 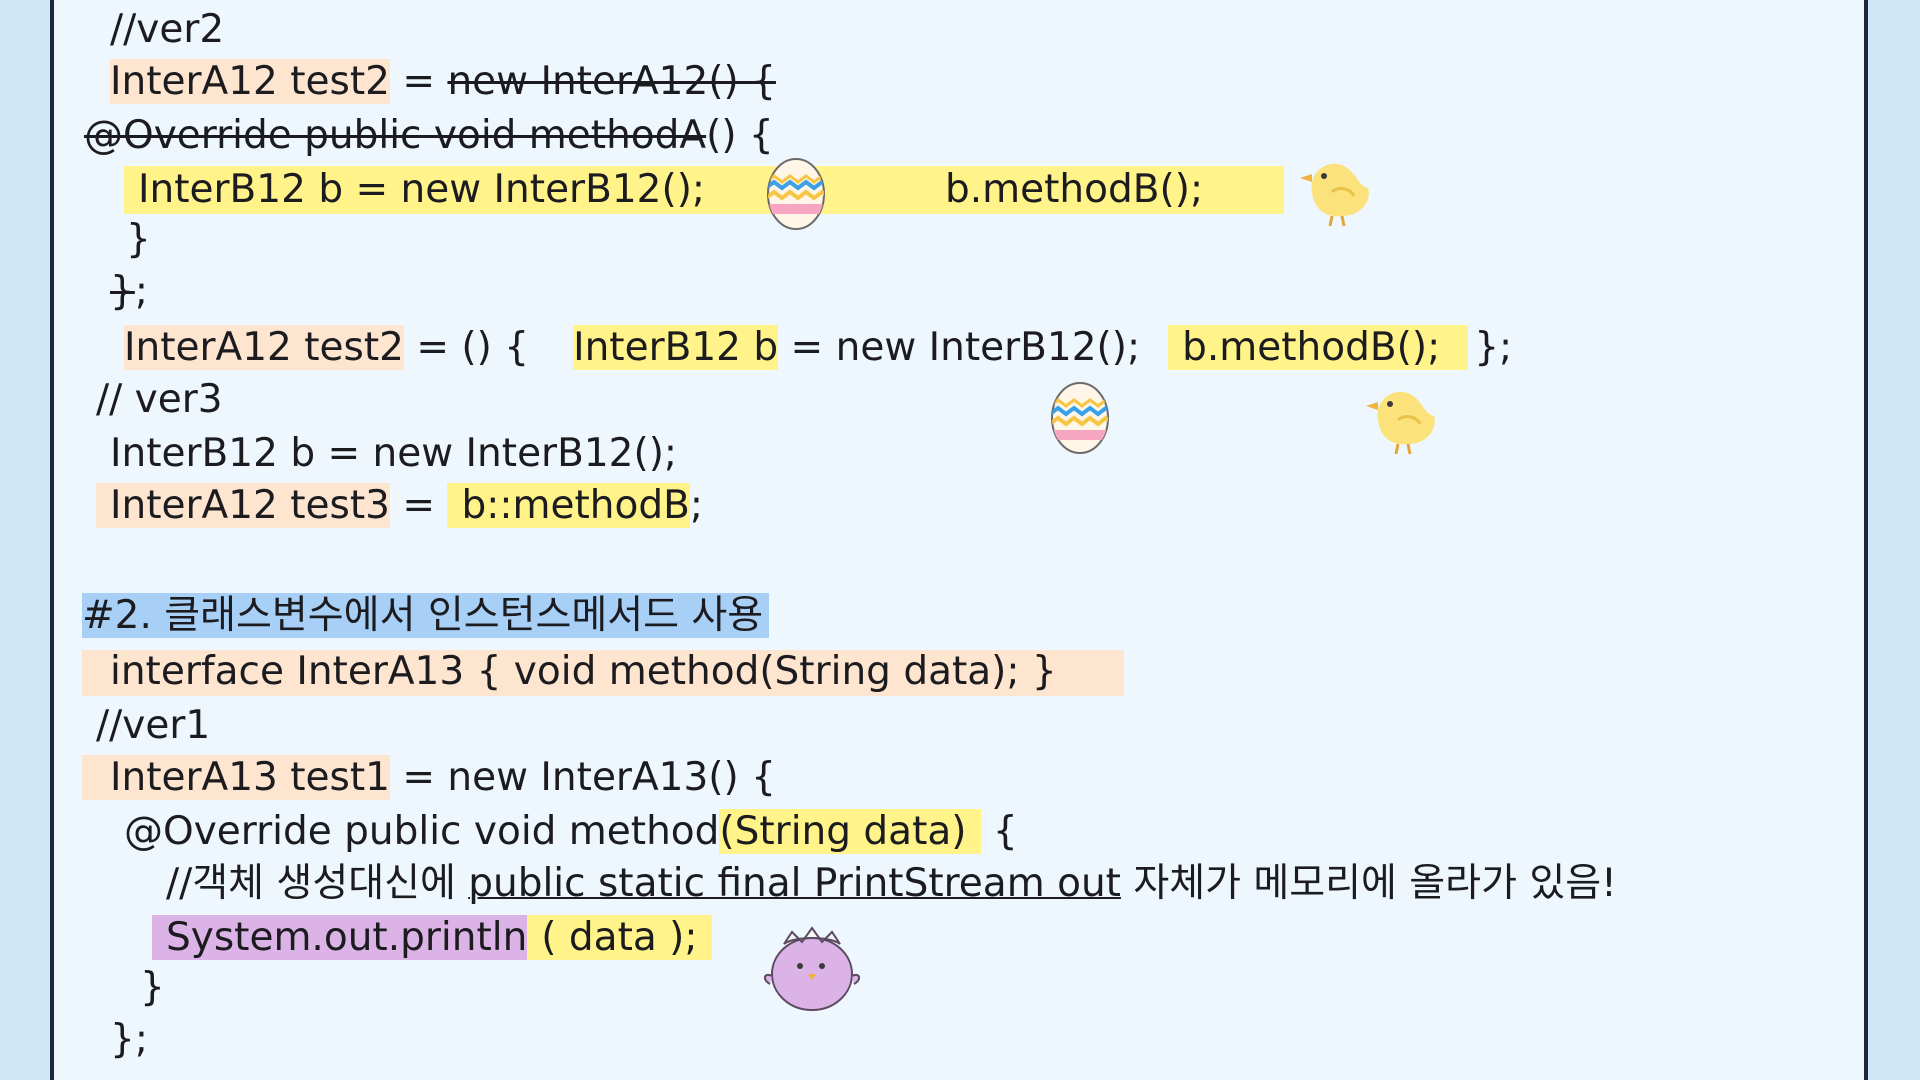 What do you see at coordinates (129, 1039) in the screenshot?
I see `brace-close-class: };` at bounding box center [129, 1039].